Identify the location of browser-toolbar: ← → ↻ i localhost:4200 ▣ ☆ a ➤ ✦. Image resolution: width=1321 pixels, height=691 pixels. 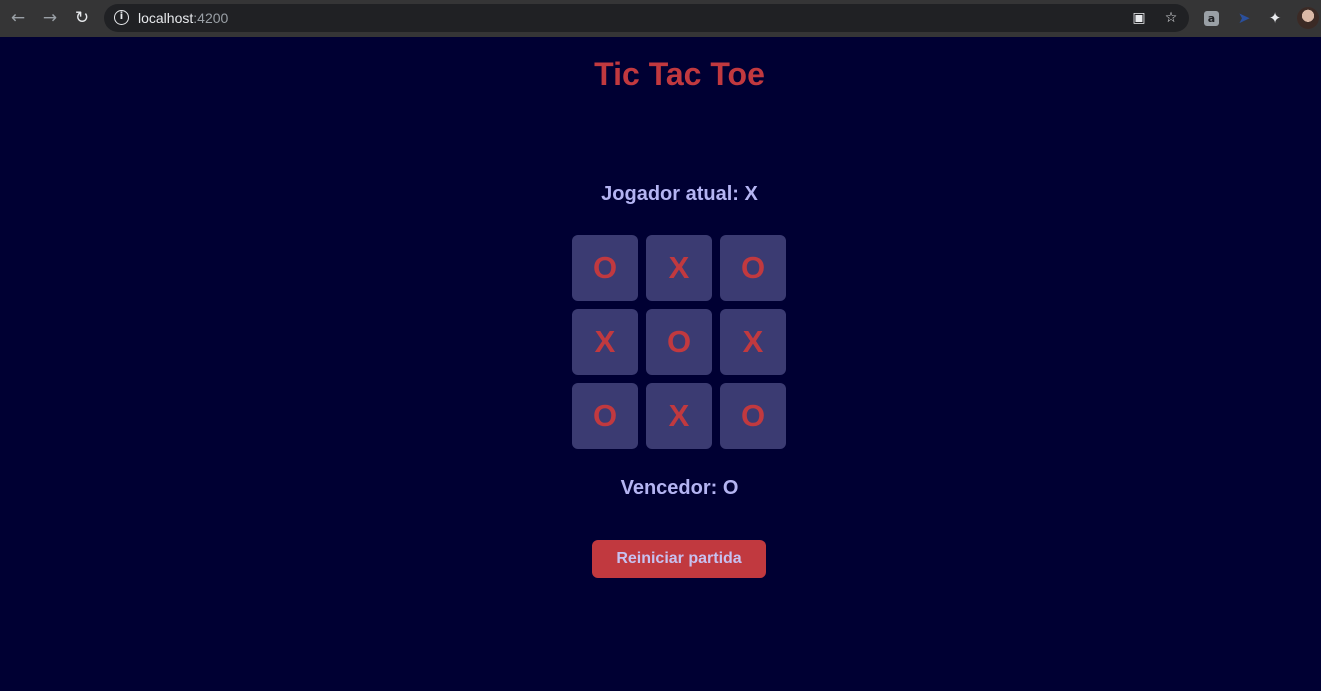
(660, 18).